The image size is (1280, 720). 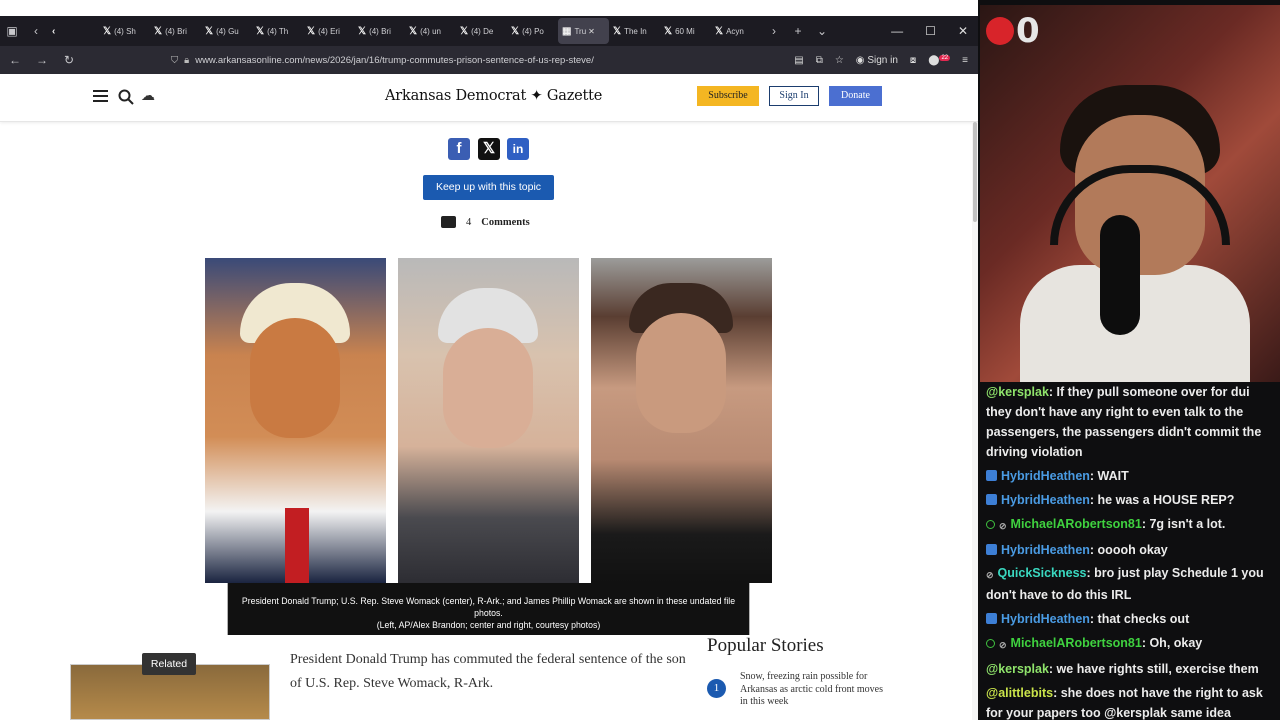 I want to click on tab-label: (4) De, so click(x=482, y=31).